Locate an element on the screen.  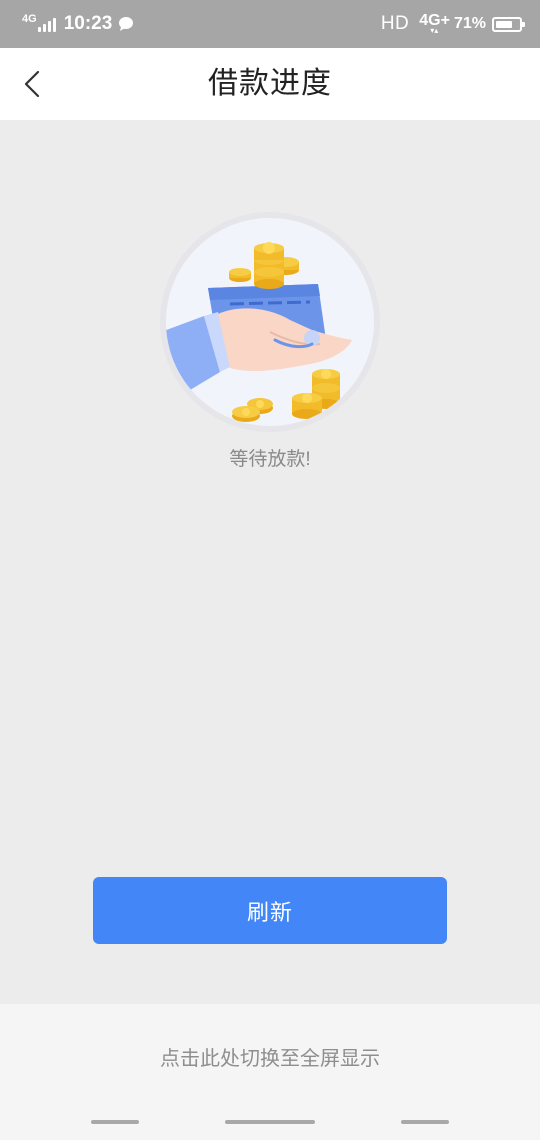
status-right: HD 4G+ ▾▴ 71% is located at coordinates (452, 24).